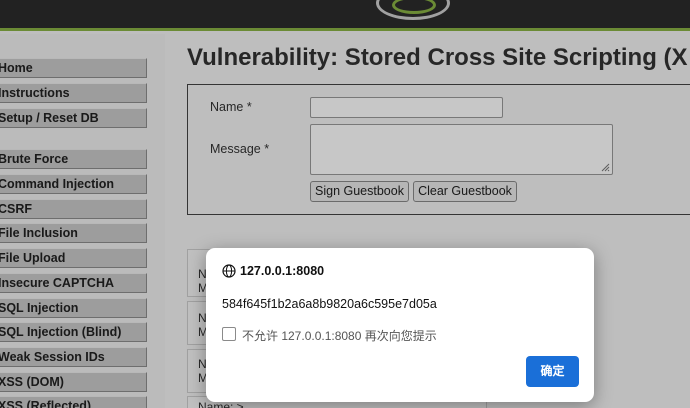 This screenshot has width=690, height=408. What do you see at coordinates (552, 371) in the screenshot?
I see `ok-button: 确定` at bounding box center [552, 371].